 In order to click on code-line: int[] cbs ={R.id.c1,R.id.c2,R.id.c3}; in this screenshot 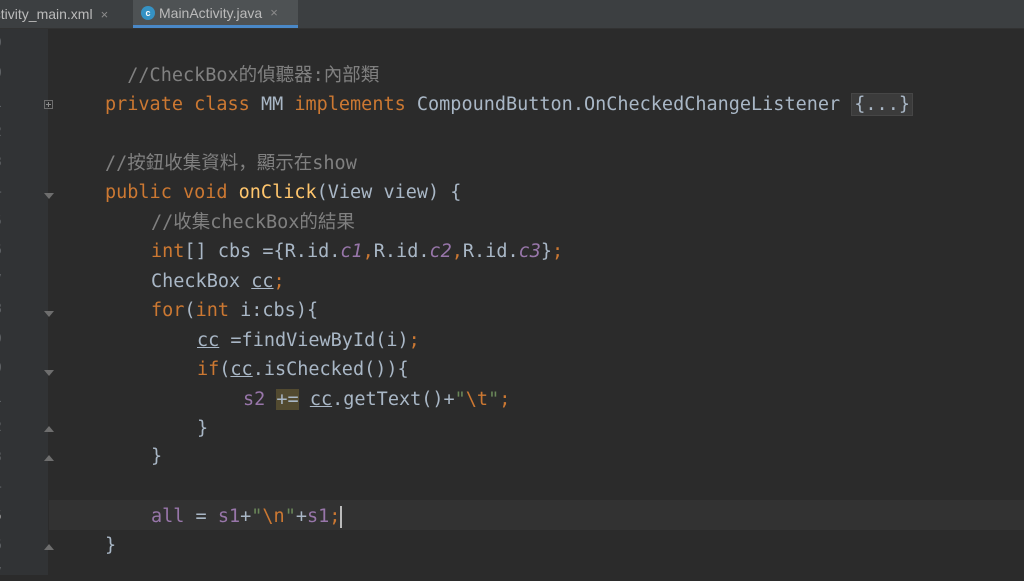, I will do `click(357, 252)`.